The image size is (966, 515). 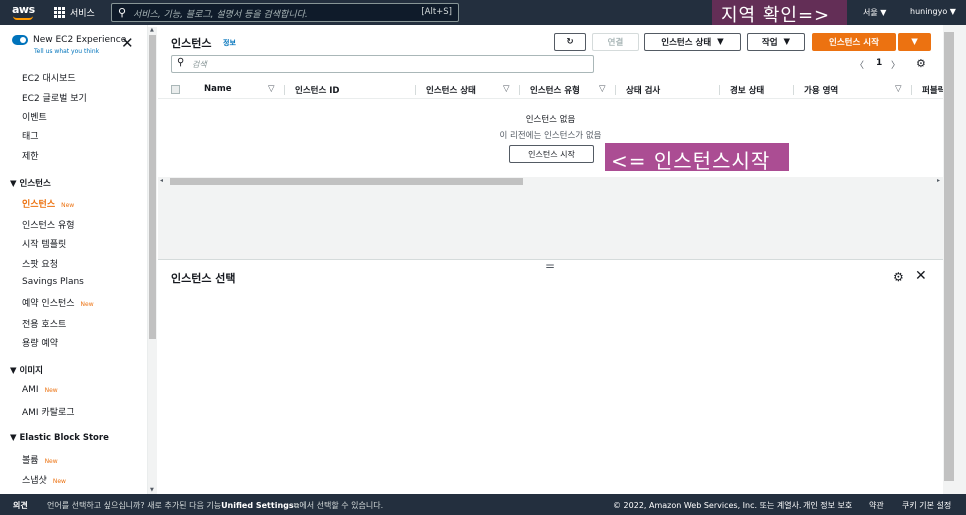 What do you see at coordinates (66, 51) in the screenshot?
I see `feedback-link: Tell us what you think` at bounding box center [66, 51].